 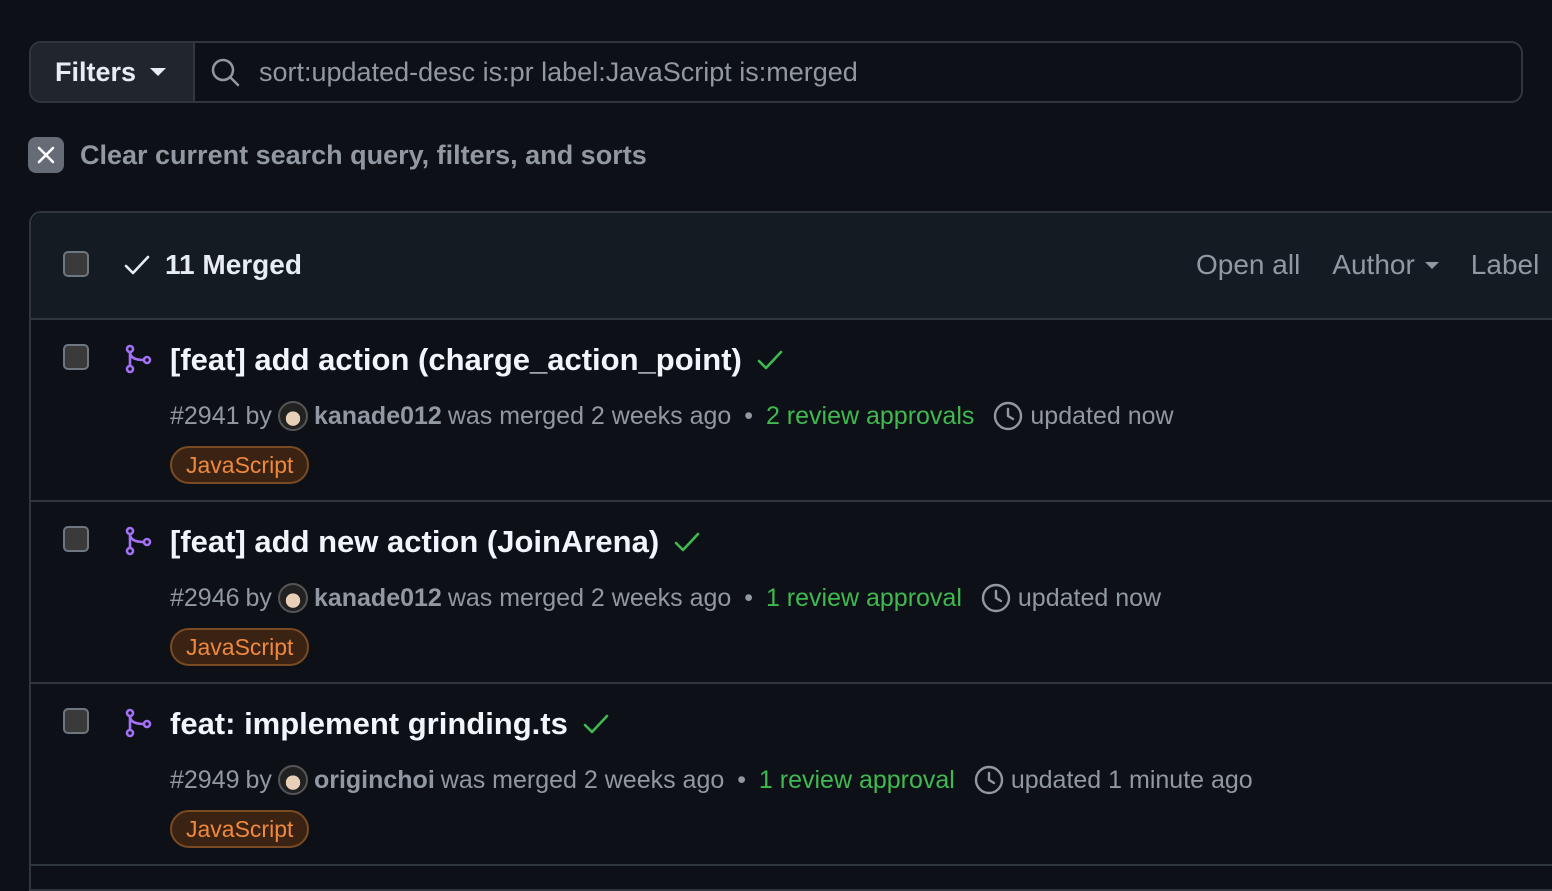 I want to click on filters-button: Filters, so click(x=113, y=72).